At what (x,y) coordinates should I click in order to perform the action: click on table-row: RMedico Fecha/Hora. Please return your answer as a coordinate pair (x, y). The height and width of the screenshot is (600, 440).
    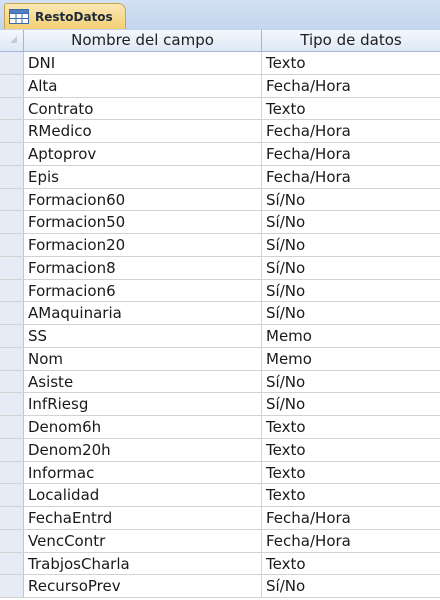
    Looking at the image, I should click on (220, 131).